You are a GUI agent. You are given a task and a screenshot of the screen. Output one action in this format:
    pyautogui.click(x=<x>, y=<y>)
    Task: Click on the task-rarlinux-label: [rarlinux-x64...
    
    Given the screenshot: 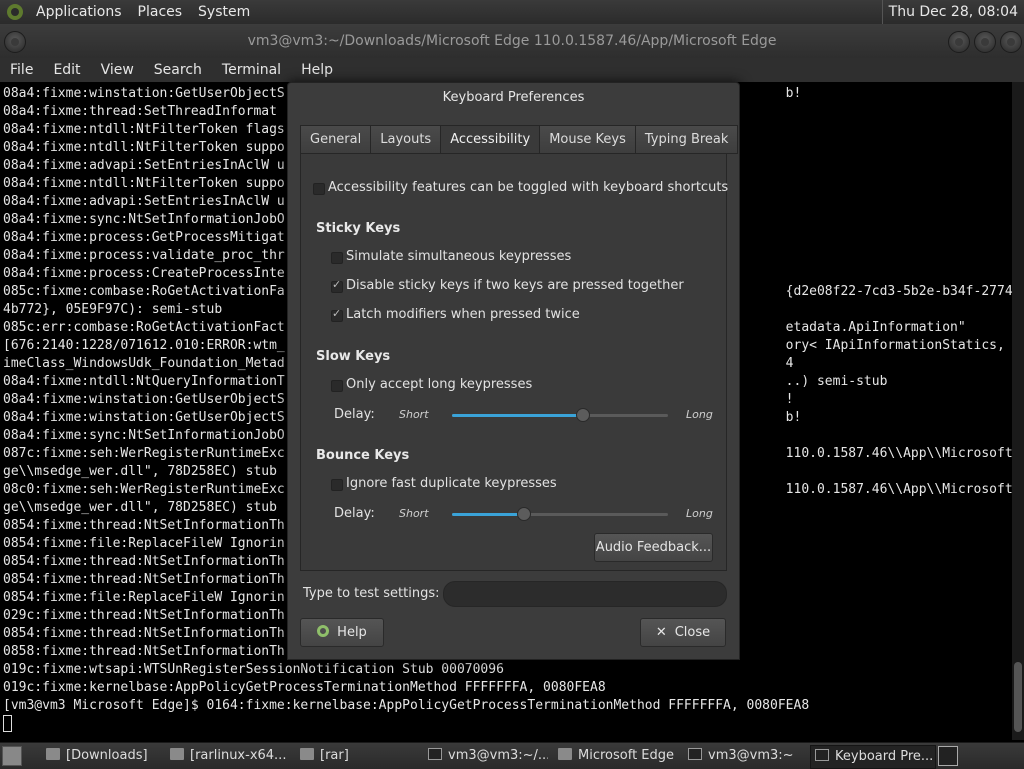 What is the action you would take?
    pyautogui.click(x=238, y=755)
    